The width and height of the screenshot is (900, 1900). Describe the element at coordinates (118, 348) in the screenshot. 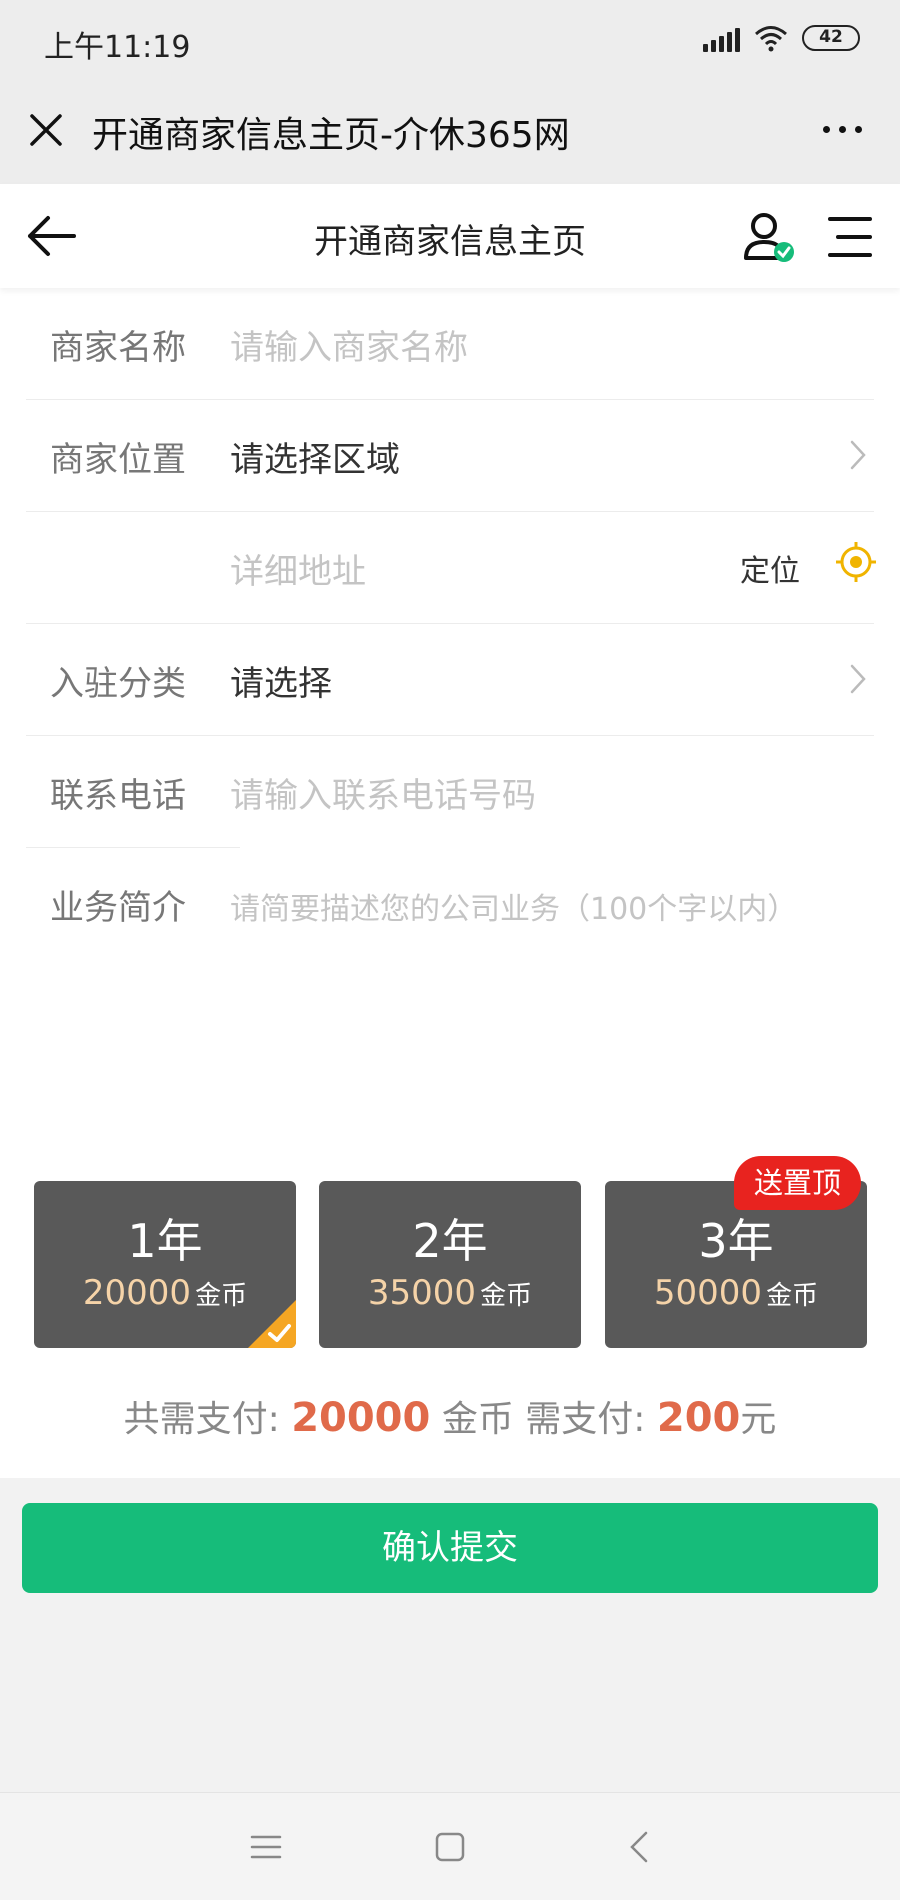

I see `merchant-name-label: 商家名称` at that location.